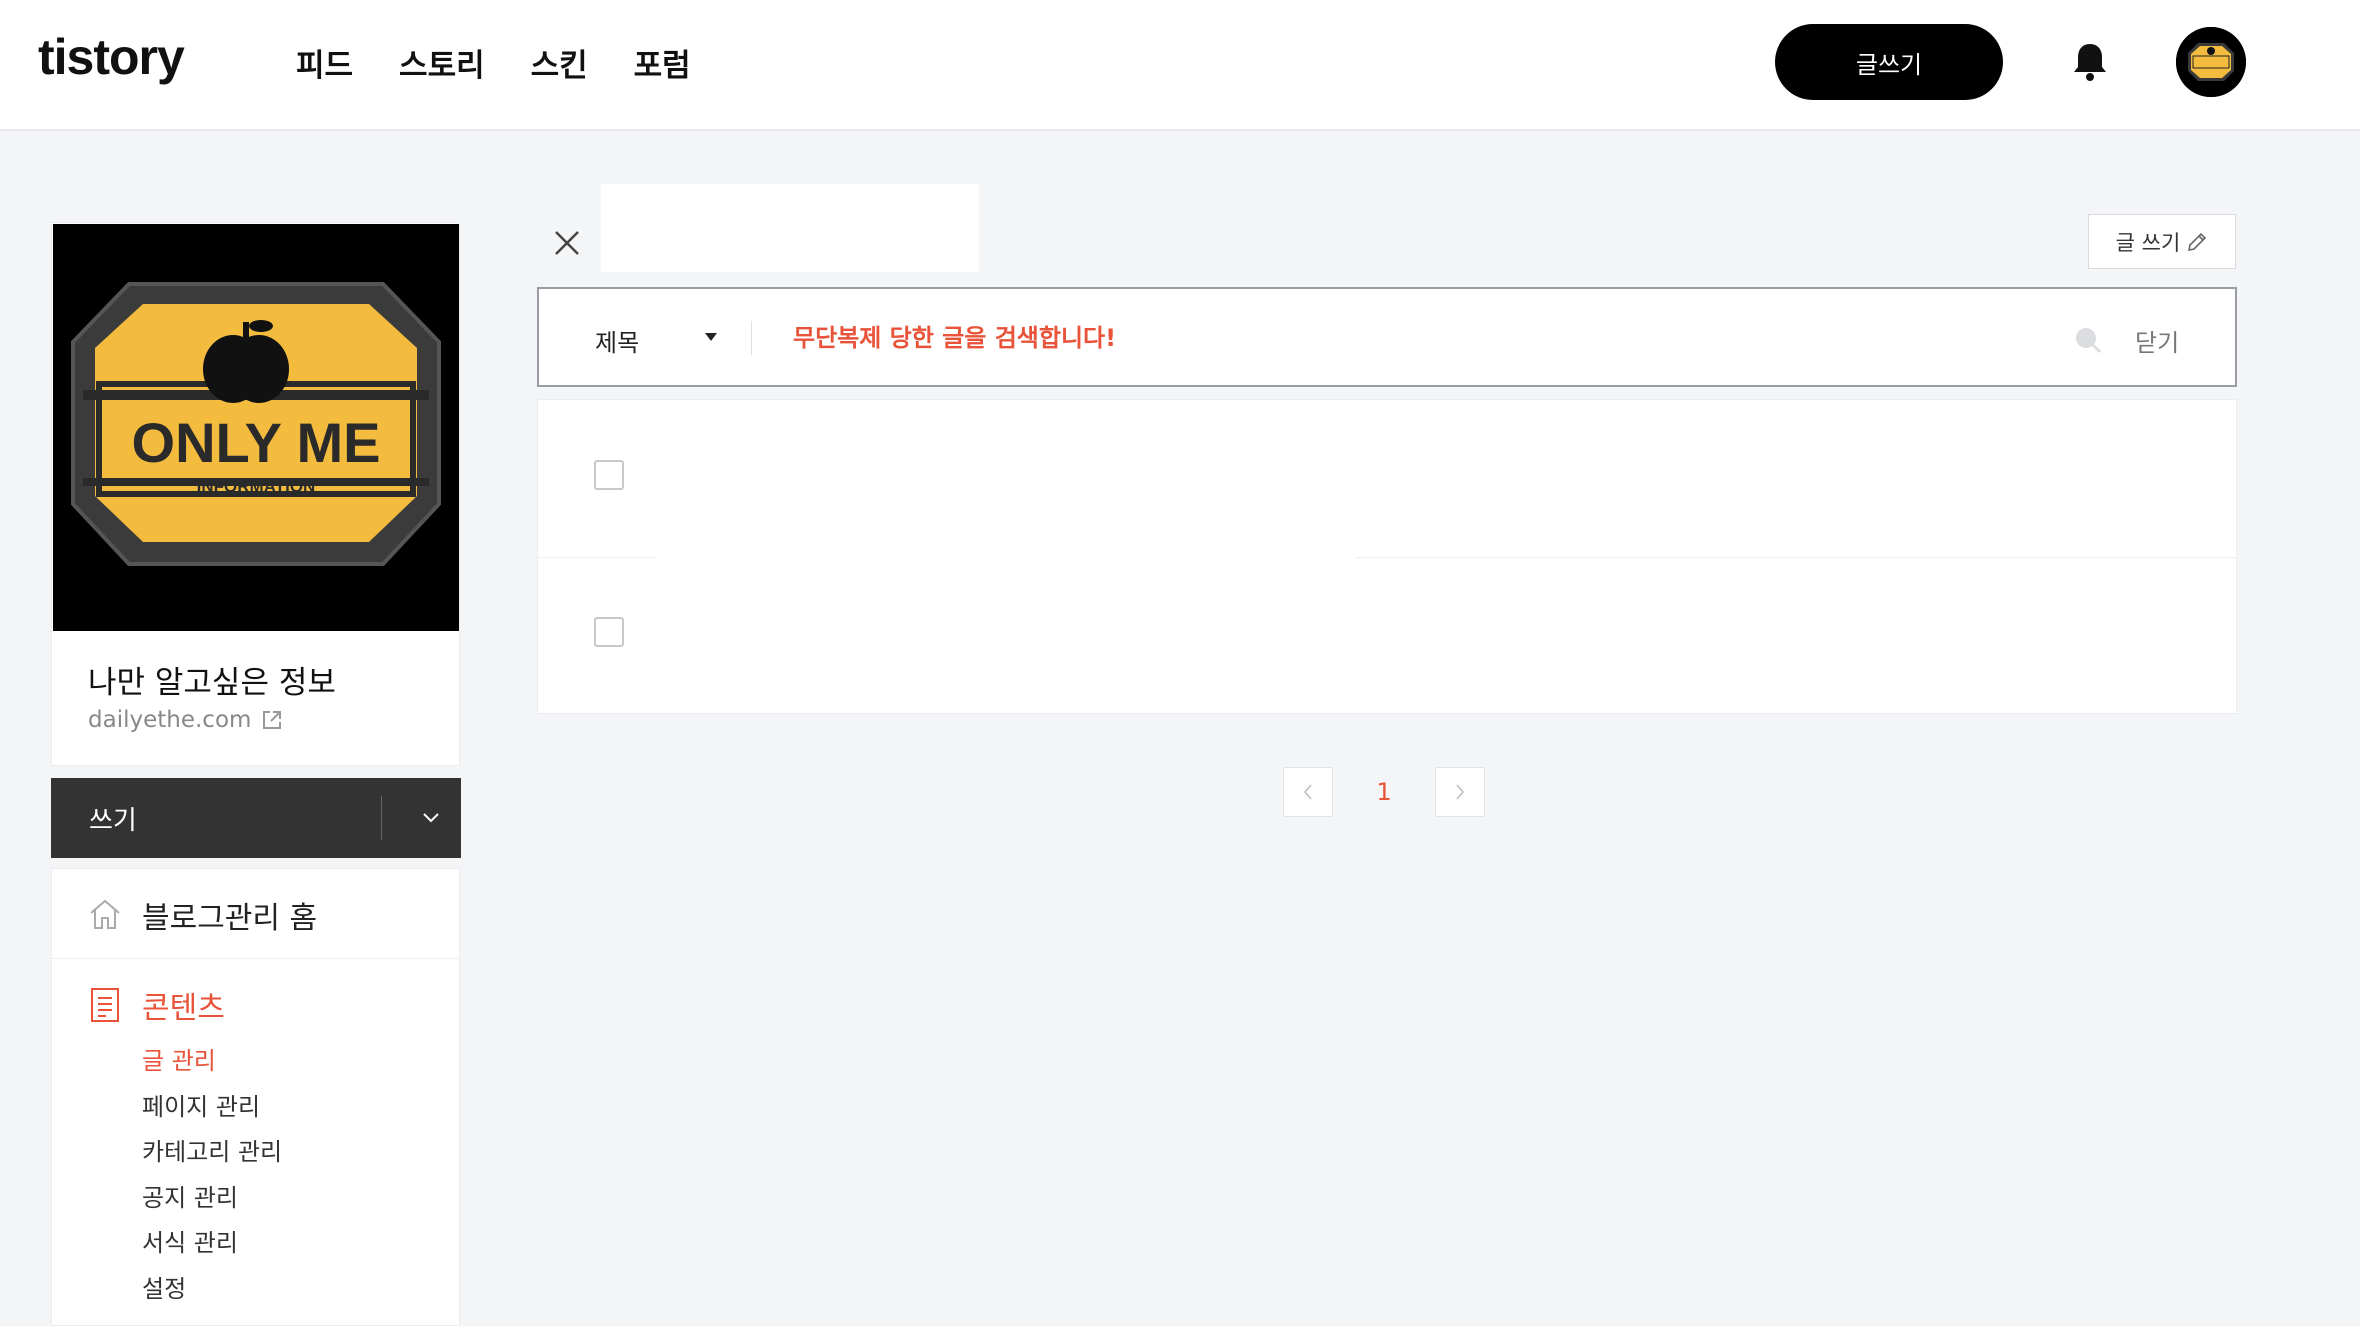  I want to click on search-field-select: 제목, so click(617, 340).